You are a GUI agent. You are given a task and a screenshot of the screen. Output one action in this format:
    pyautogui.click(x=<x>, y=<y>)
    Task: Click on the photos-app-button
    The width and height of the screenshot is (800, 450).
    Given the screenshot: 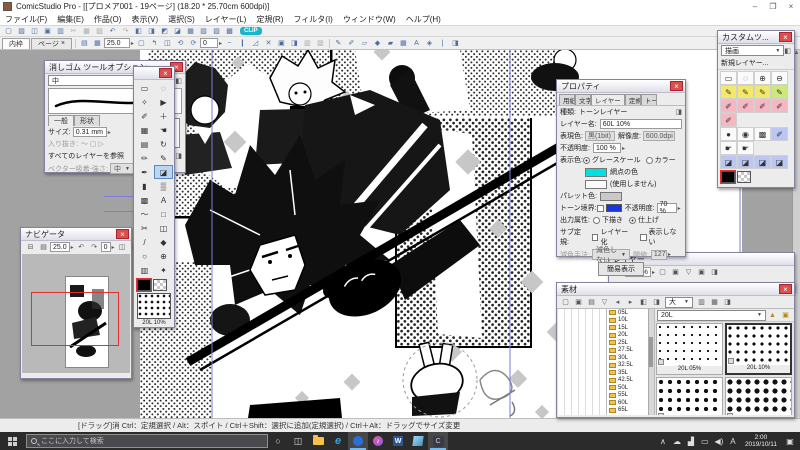 What is the action you would take?
    pyautogui.click(x=358, y=441)
    